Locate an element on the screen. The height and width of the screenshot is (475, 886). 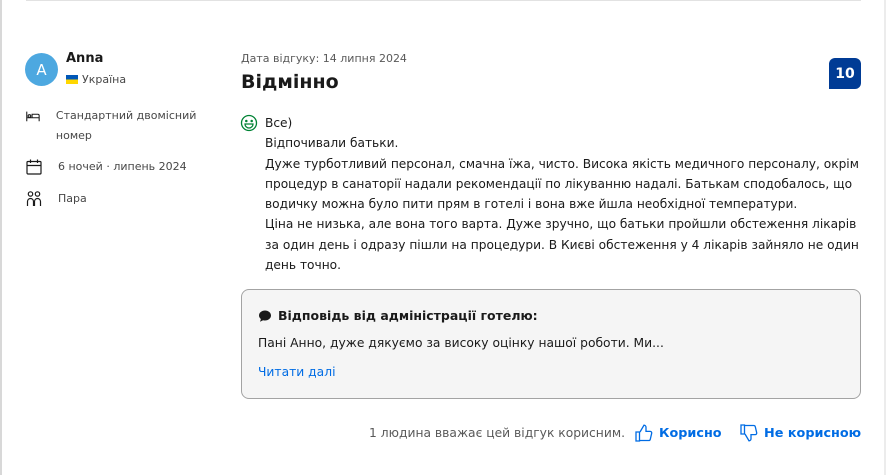
bed-icon is located at coordinates (33, 116).